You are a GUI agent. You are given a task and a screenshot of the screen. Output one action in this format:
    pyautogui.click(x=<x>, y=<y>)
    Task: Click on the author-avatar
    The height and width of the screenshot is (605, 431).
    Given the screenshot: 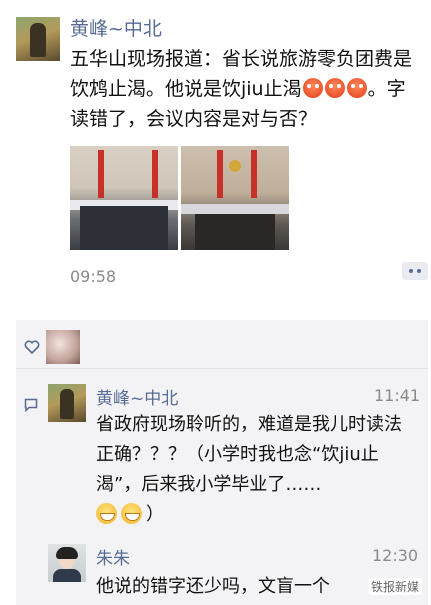 What is the action you would take?
    pyautogui.click(x=38, y=39)
    